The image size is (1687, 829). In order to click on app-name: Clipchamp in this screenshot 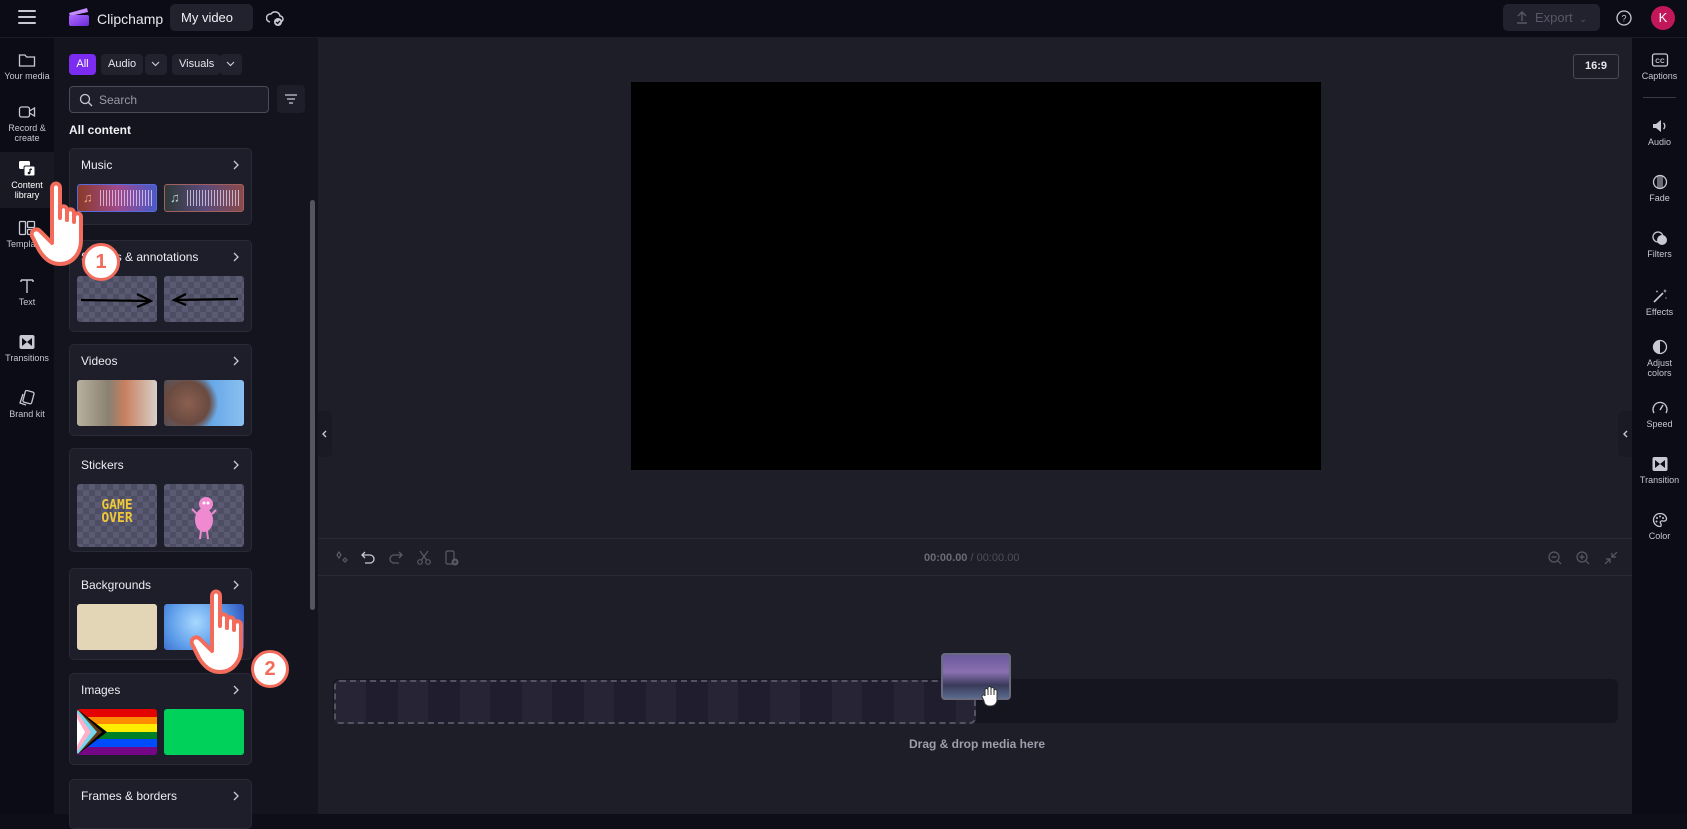, I will do `click(130, 19)`.